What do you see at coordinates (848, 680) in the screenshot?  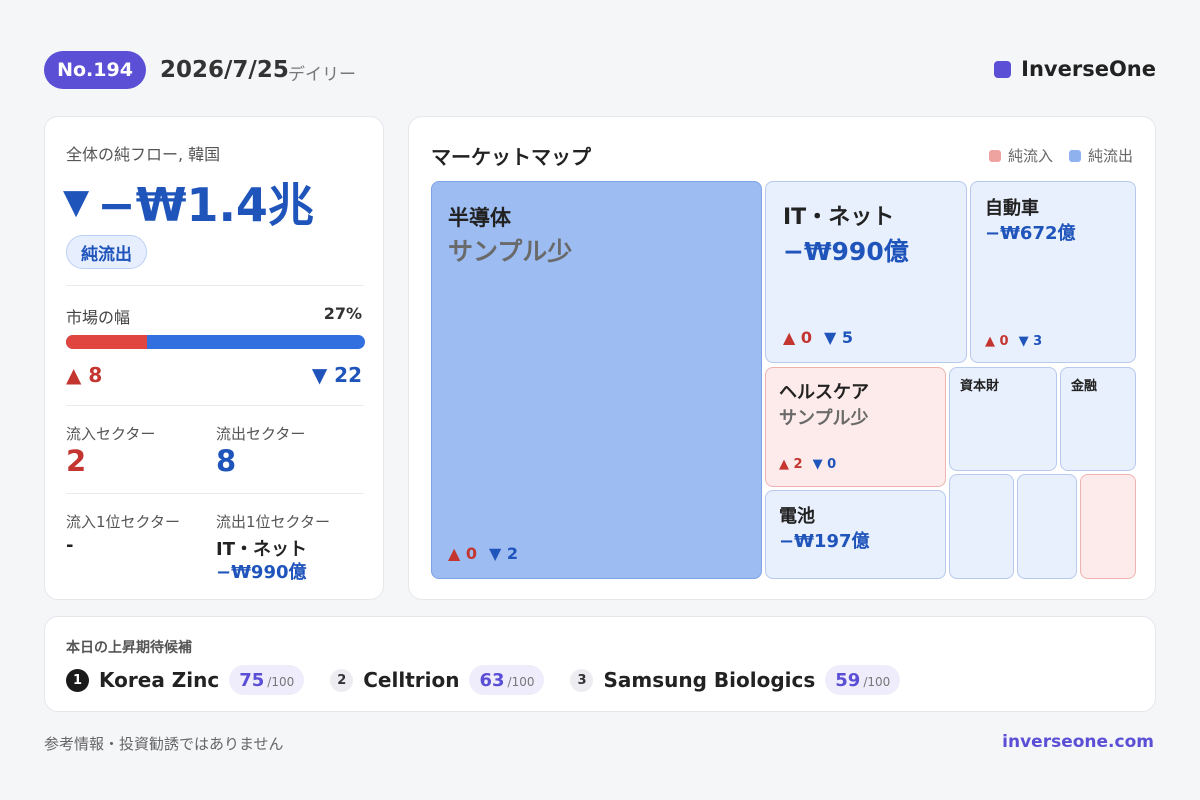 I see `score-value: 59` at bounding box center [848, 680].